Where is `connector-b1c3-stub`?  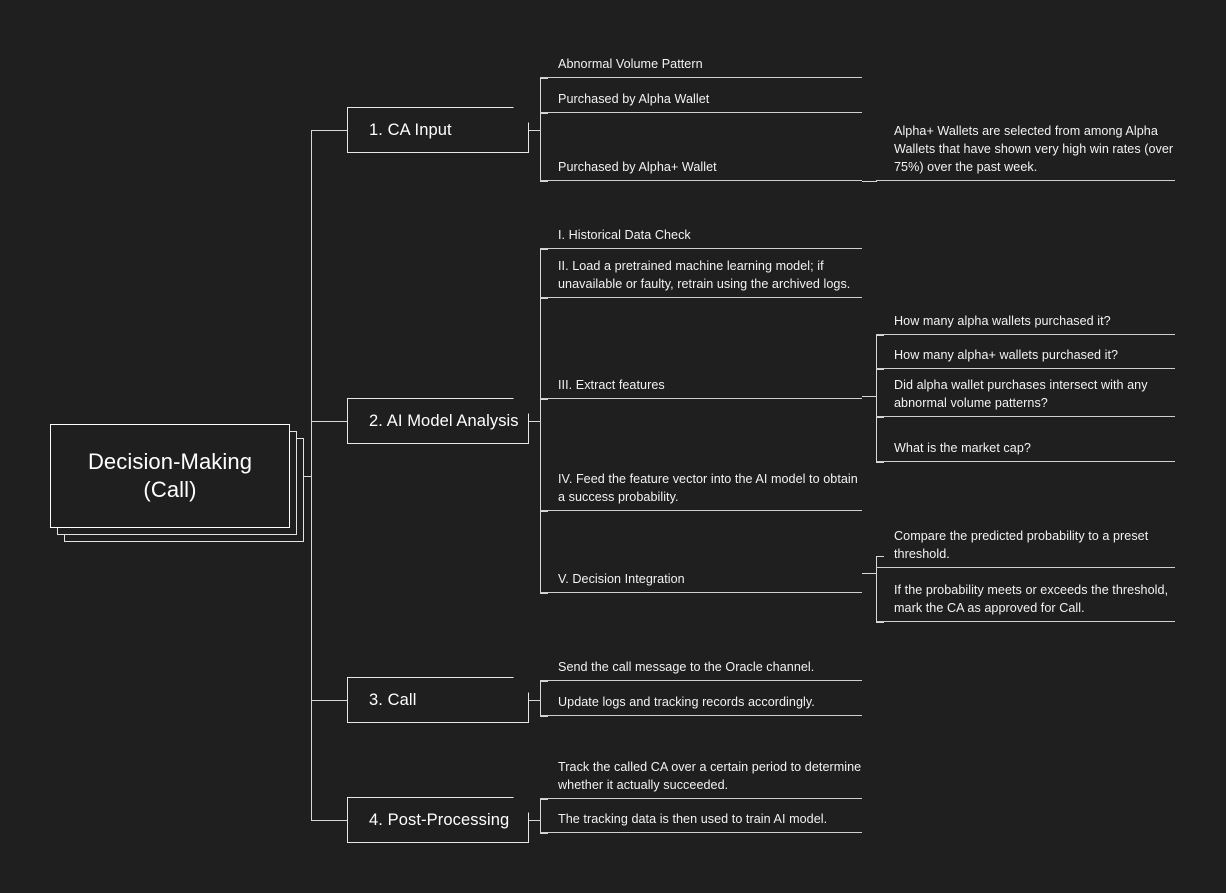
connector-b1c3-stub is located at coordinates (869, 181).